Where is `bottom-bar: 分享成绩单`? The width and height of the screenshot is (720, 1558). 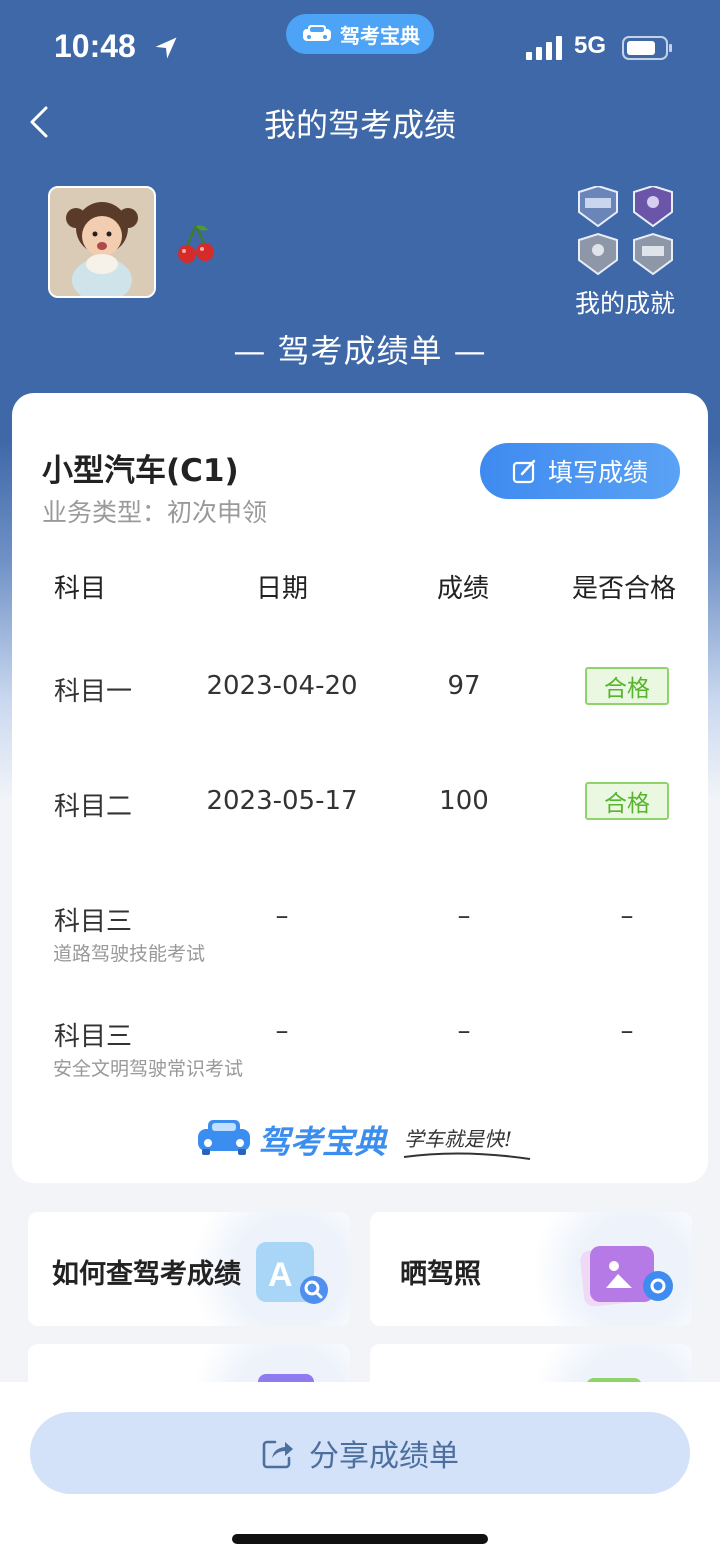
bottom-bar: 分享成绩单 is located at coordinates (360, 1470).